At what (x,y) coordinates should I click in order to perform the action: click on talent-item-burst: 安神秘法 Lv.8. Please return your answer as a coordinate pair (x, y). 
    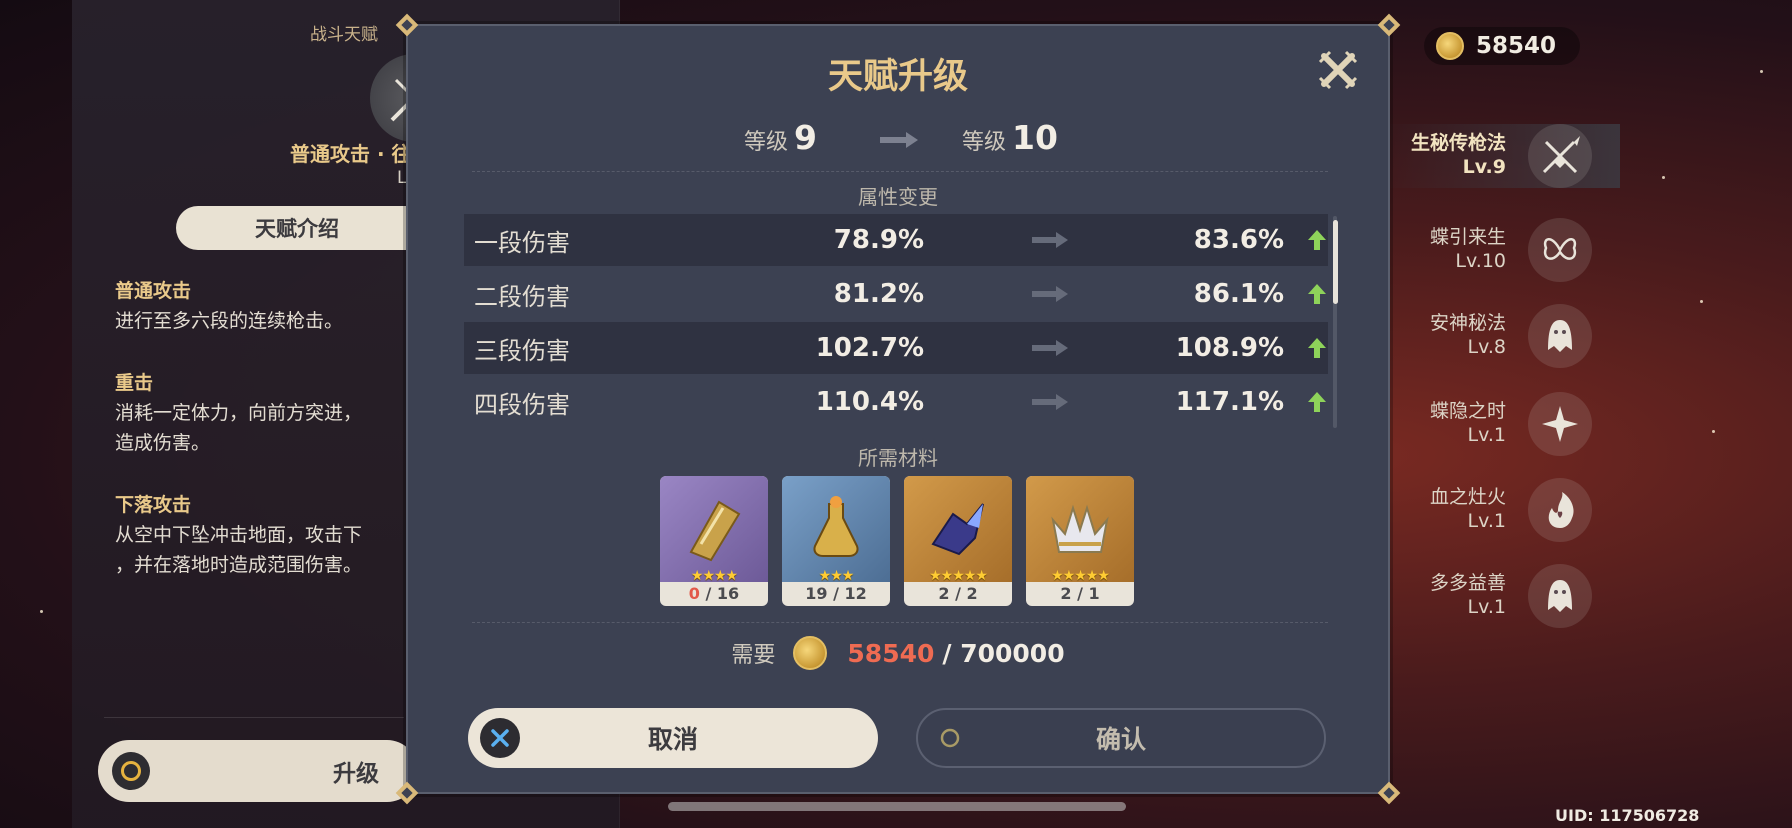
    Looking at the image, I should click on (1500, 336).